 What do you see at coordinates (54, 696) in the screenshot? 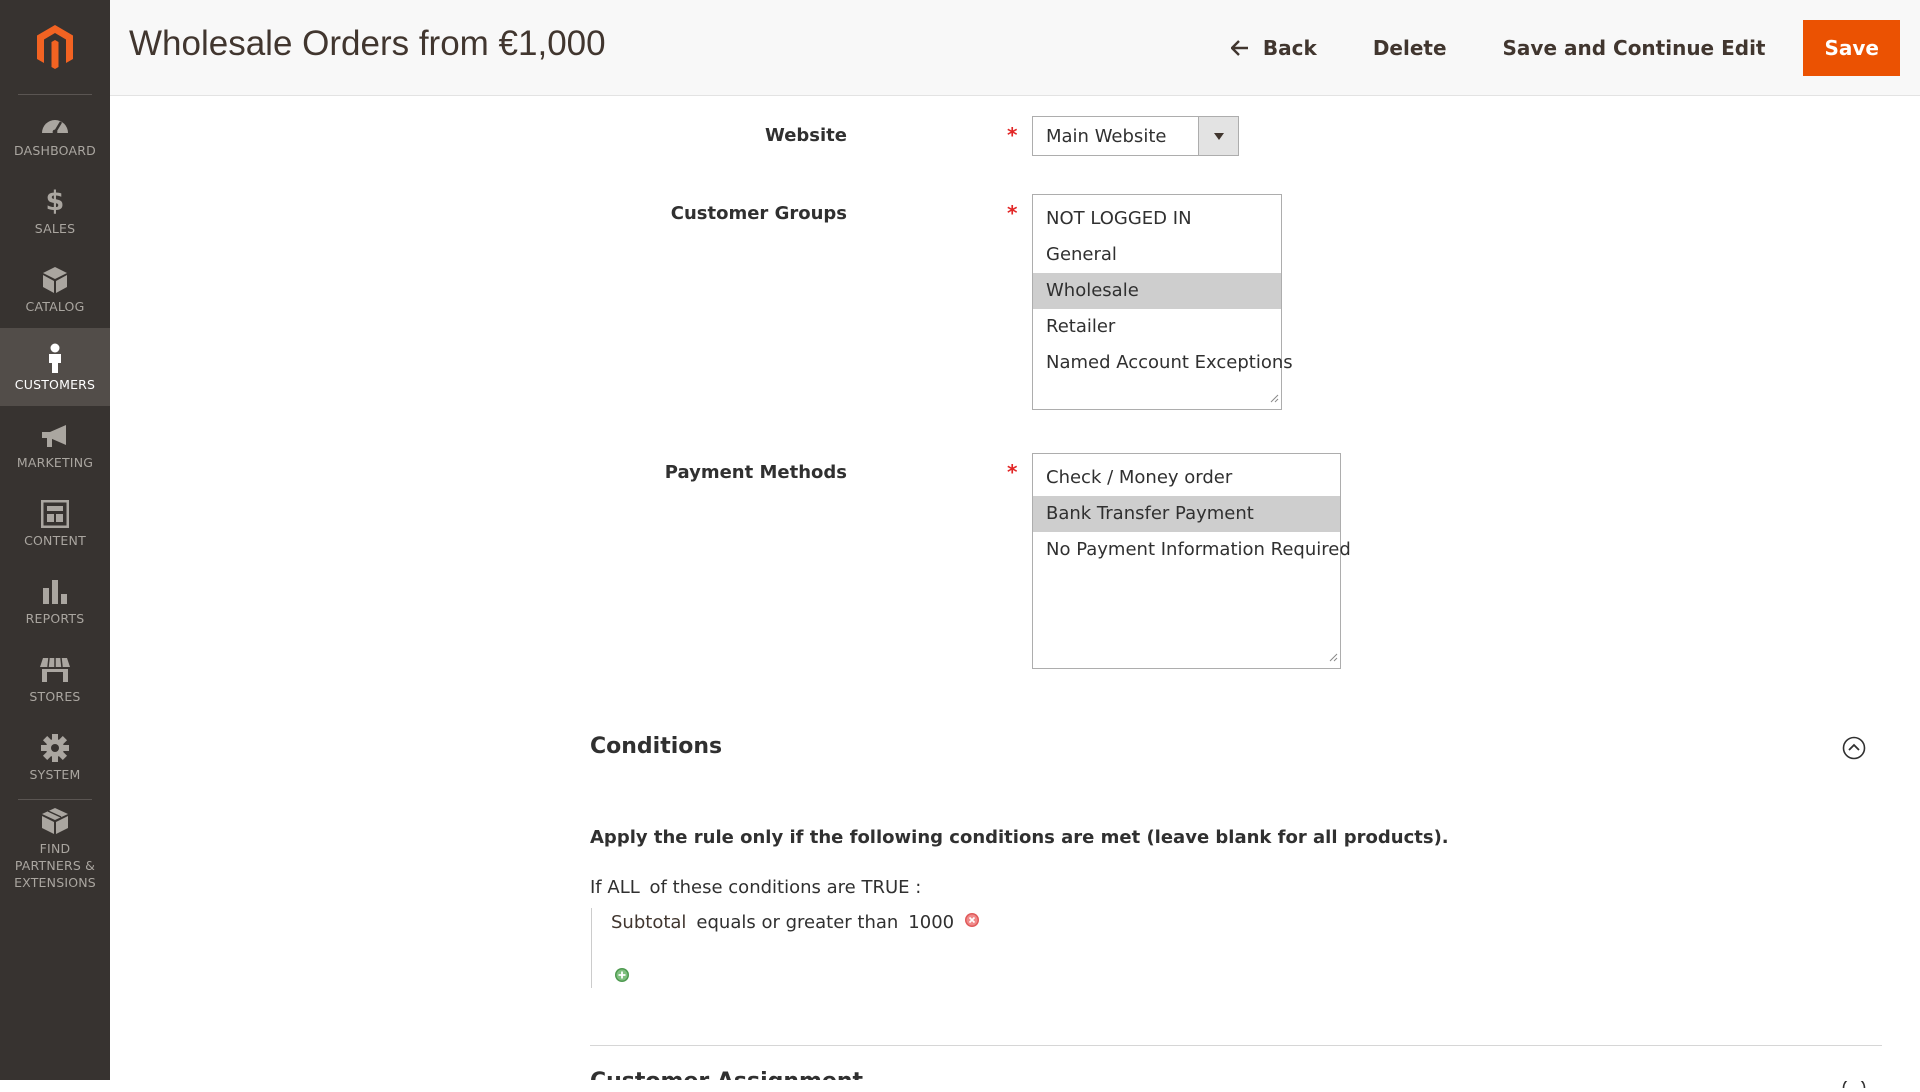
I see `sidebar-item-label: STORES` at bounding box center [54, 696].